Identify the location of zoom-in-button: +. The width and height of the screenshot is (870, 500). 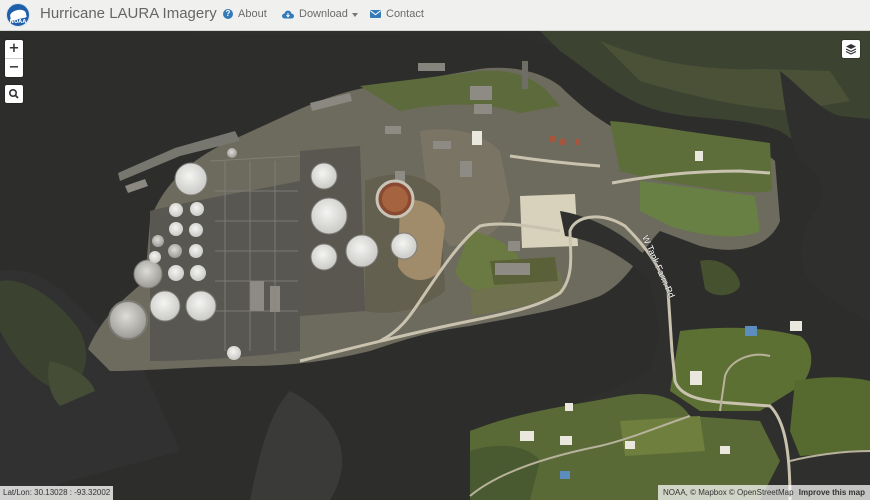
(14, 49).